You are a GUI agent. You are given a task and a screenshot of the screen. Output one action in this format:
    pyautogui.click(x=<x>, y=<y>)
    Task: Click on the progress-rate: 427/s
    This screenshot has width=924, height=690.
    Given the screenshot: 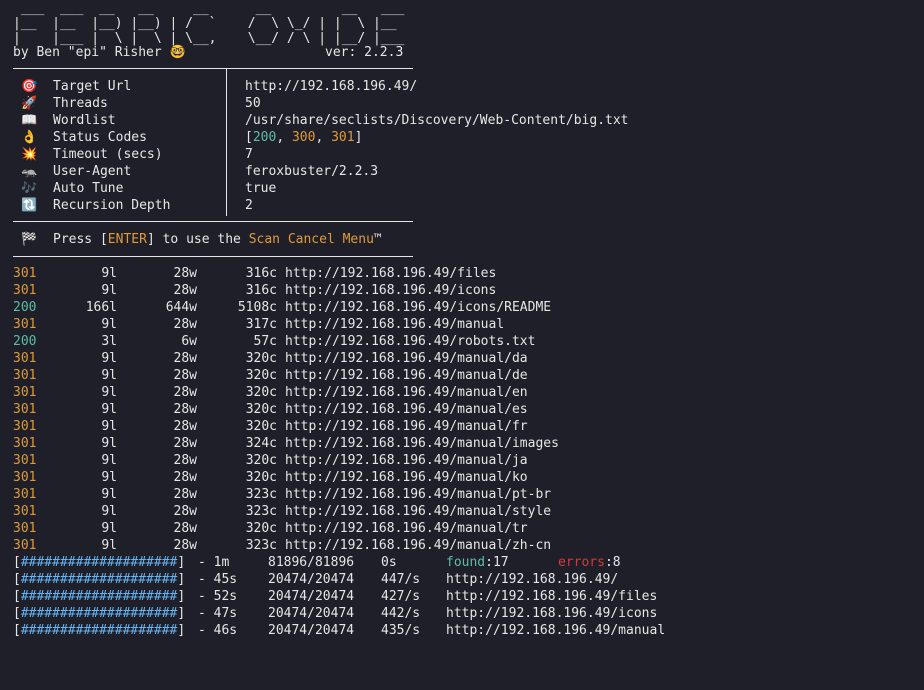 What is the action you would take?
    pyautogui.click(x=401, y=596)
    